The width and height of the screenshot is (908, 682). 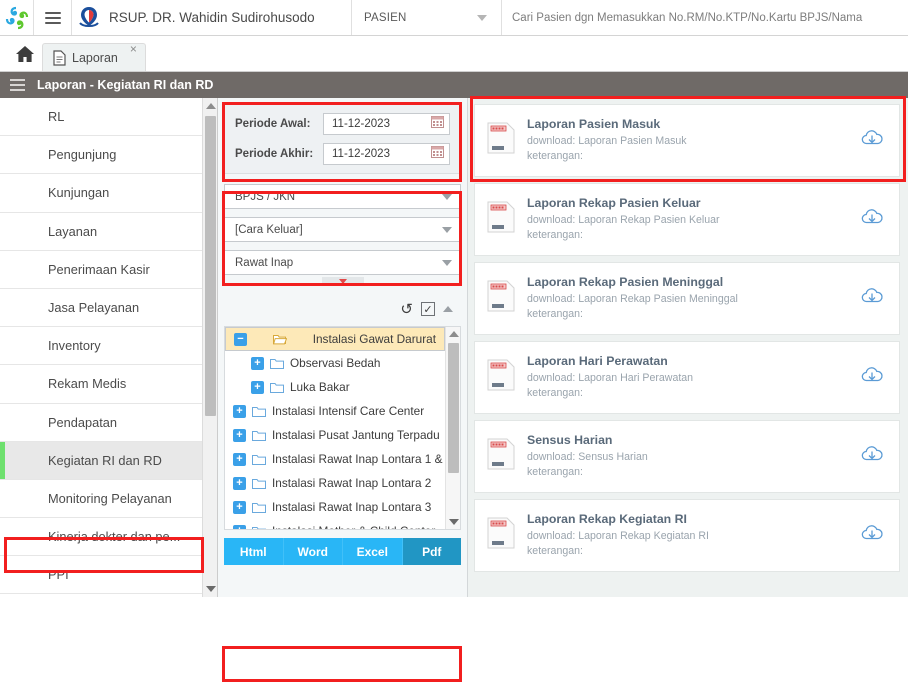 I want to click on sidebar-item-rekam-medis: Rekam Medis, so click(x=101, y=384).